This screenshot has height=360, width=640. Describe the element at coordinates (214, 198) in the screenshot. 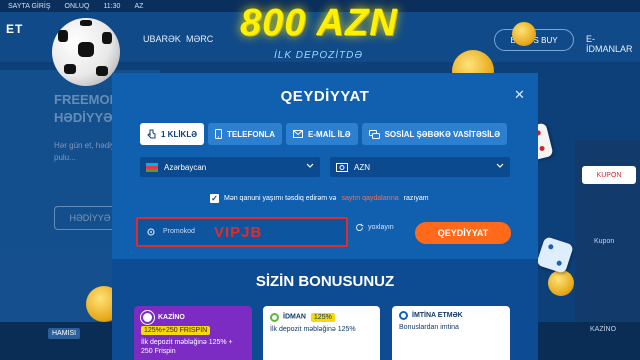

I see `terms-checkbox: ✓` at that location.